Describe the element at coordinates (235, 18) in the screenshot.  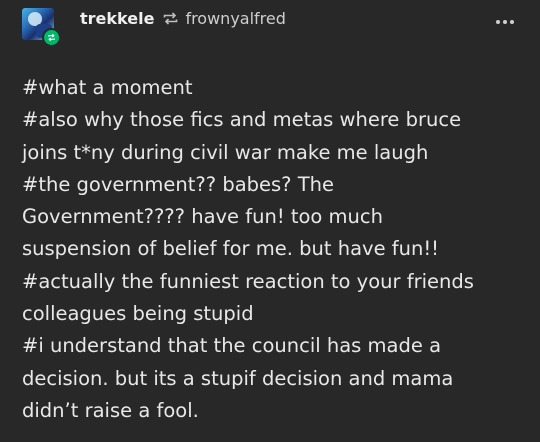
I see `reblogged-from-link: frownyalfred` at that location.